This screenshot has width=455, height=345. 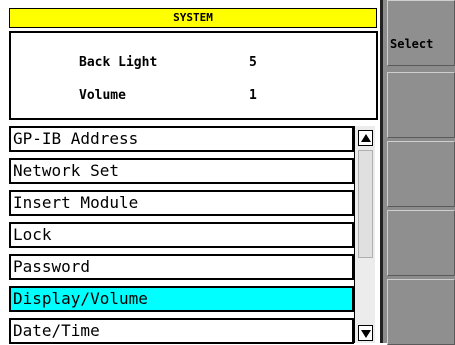 What do you see at coordinates (181, 235) in the screenshot?
I see `menu-item-lock: Lock` at bounding box center [181, 235].